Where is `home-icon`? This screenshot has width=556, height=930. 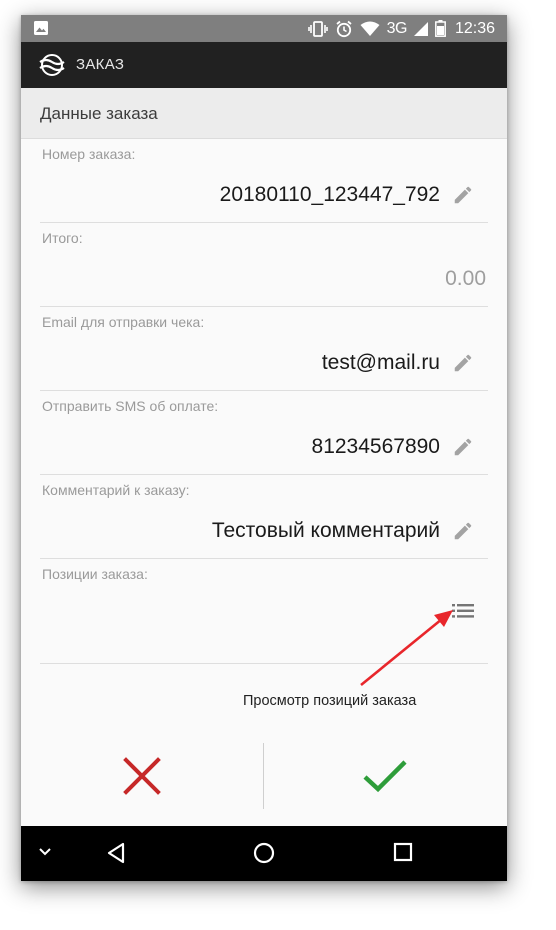
home-icon is located at coordinates (264, 853).